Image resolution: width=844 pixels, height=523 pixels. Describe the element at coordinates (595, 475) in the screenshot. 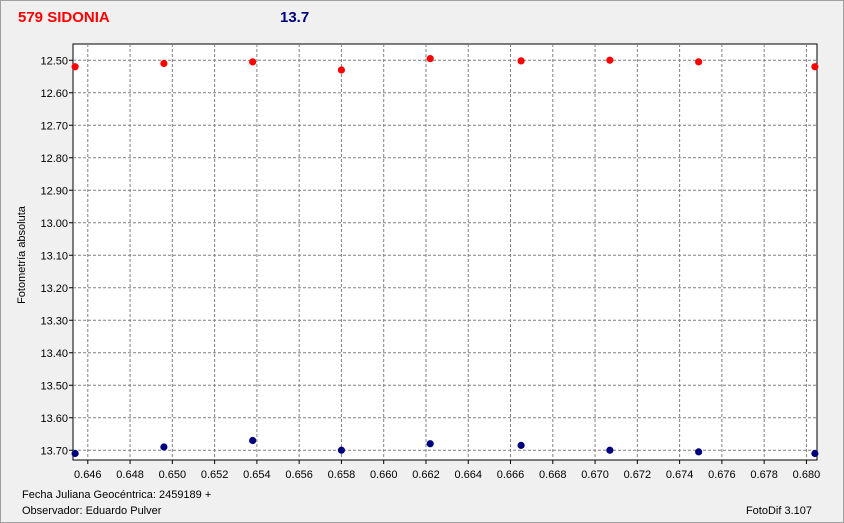

I see `x-tick-label: 0.670` at that location.